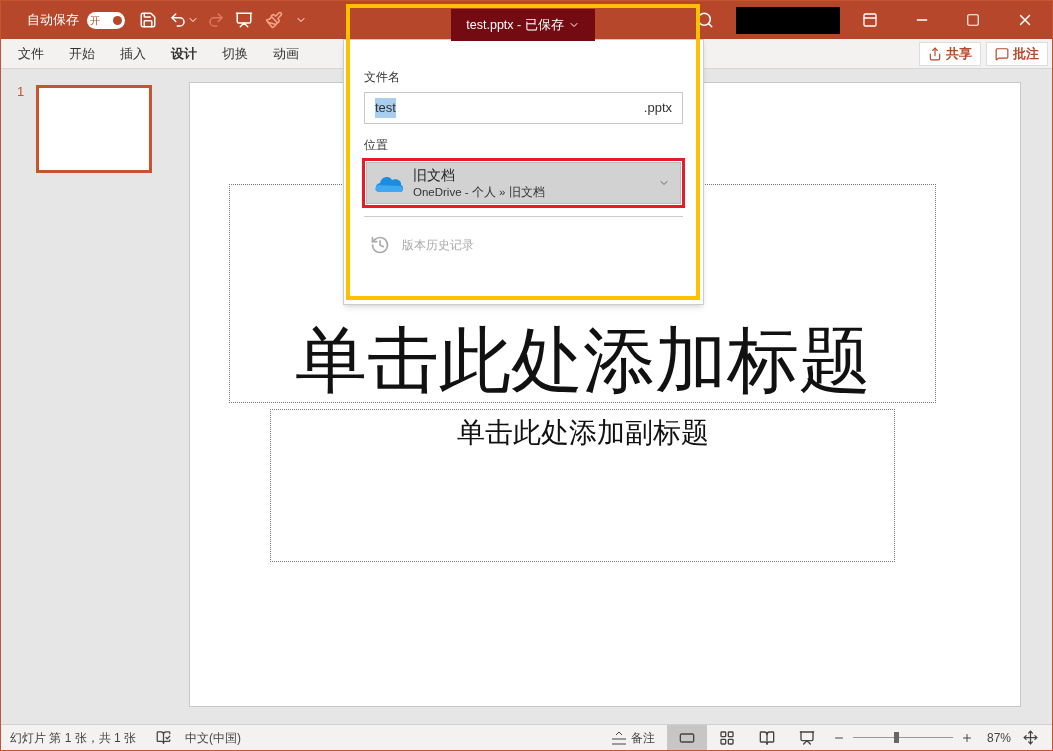  What do you see at coordinates (94, 129) in the screenshot?
I see `slide-thumbnail` at bounding box center [94, 129].